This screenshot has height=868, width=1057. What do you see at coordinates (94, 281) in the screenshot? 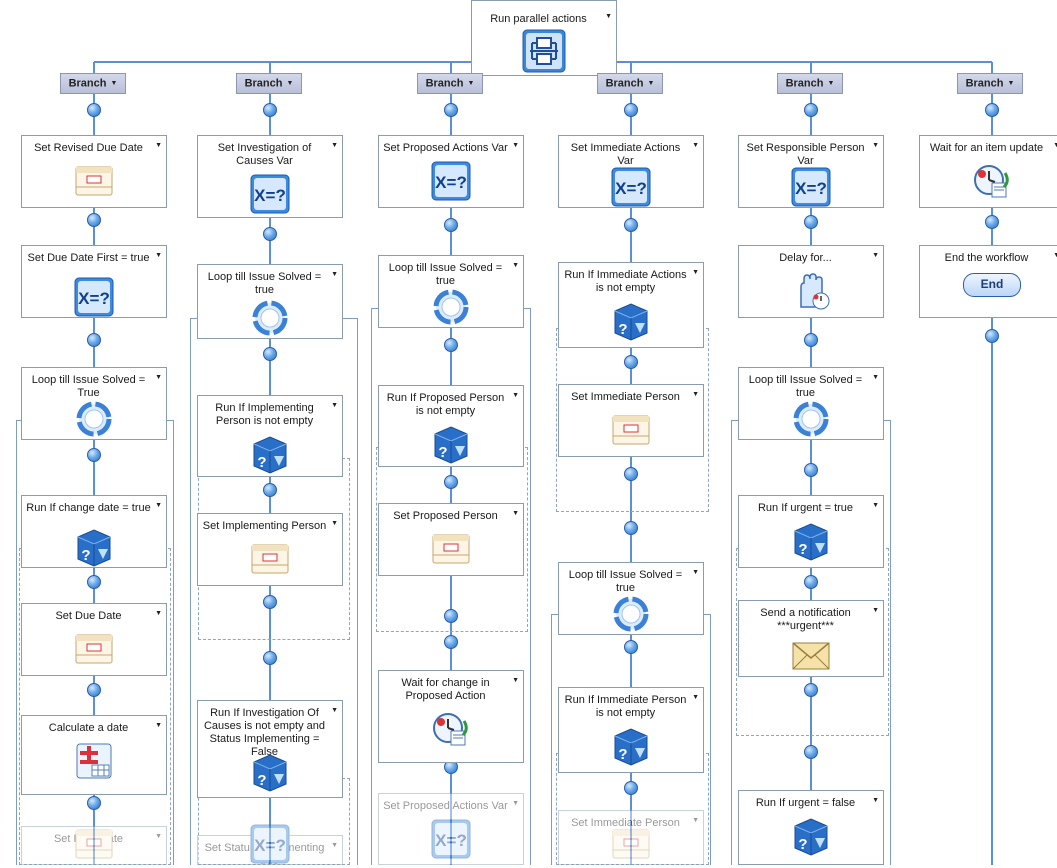
I see `action-node-set-due-date-first-true: Set Due Date First = true ▼ X=?` at bounding box center [94, 281].